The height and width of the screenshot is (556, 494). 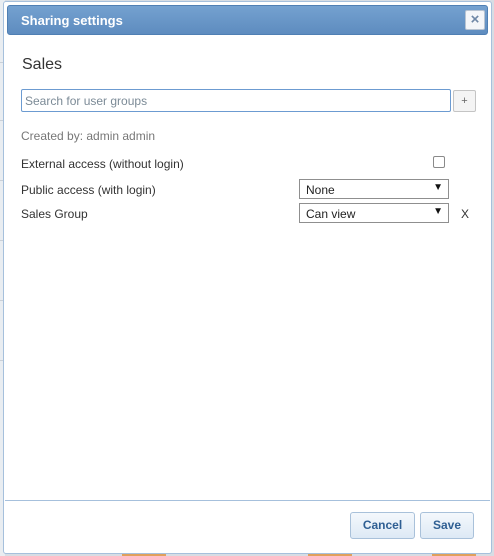 I want to click on public-access-select: None ▼, so click(x=374, y=189).